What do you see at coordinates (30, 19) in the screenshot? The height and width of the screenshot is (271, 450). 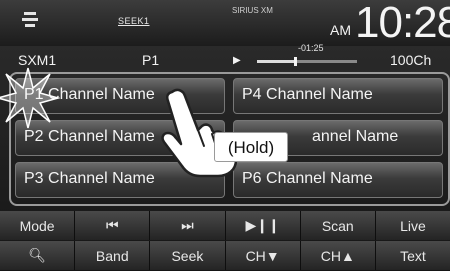 I see `signal-icon` at bounding box center [30, 19].